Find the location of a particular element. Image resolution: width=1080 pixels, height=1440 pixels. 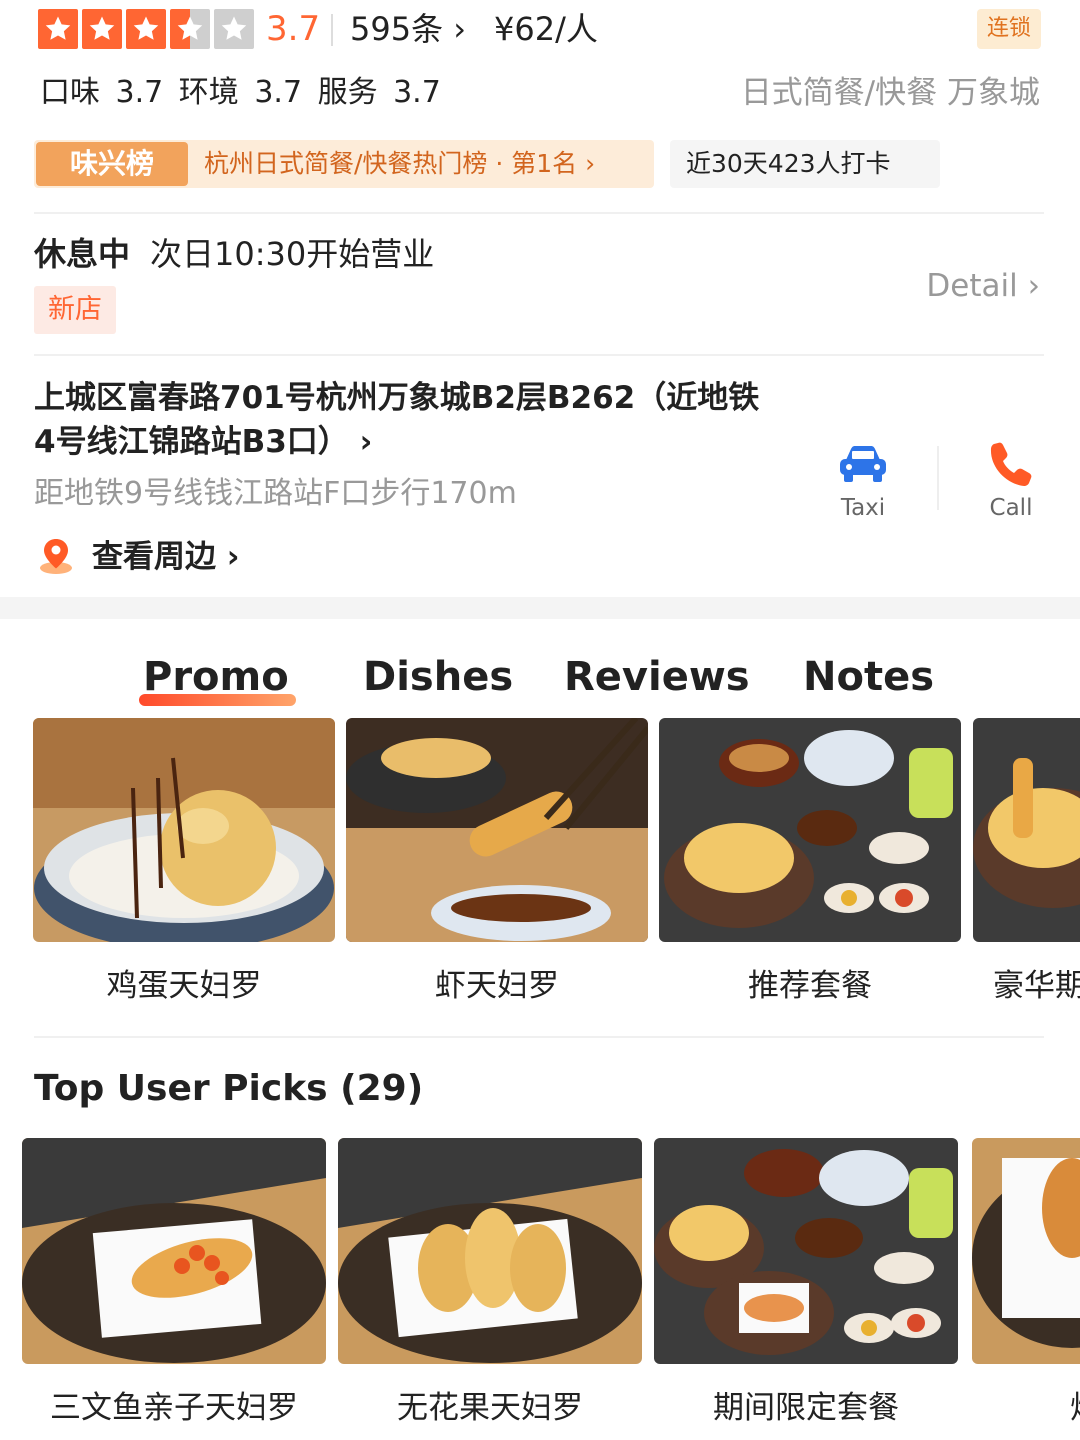

sub-scores: 口味 3.7 环境 3.7 服务 3.7 is located at coordinates (240, 92).